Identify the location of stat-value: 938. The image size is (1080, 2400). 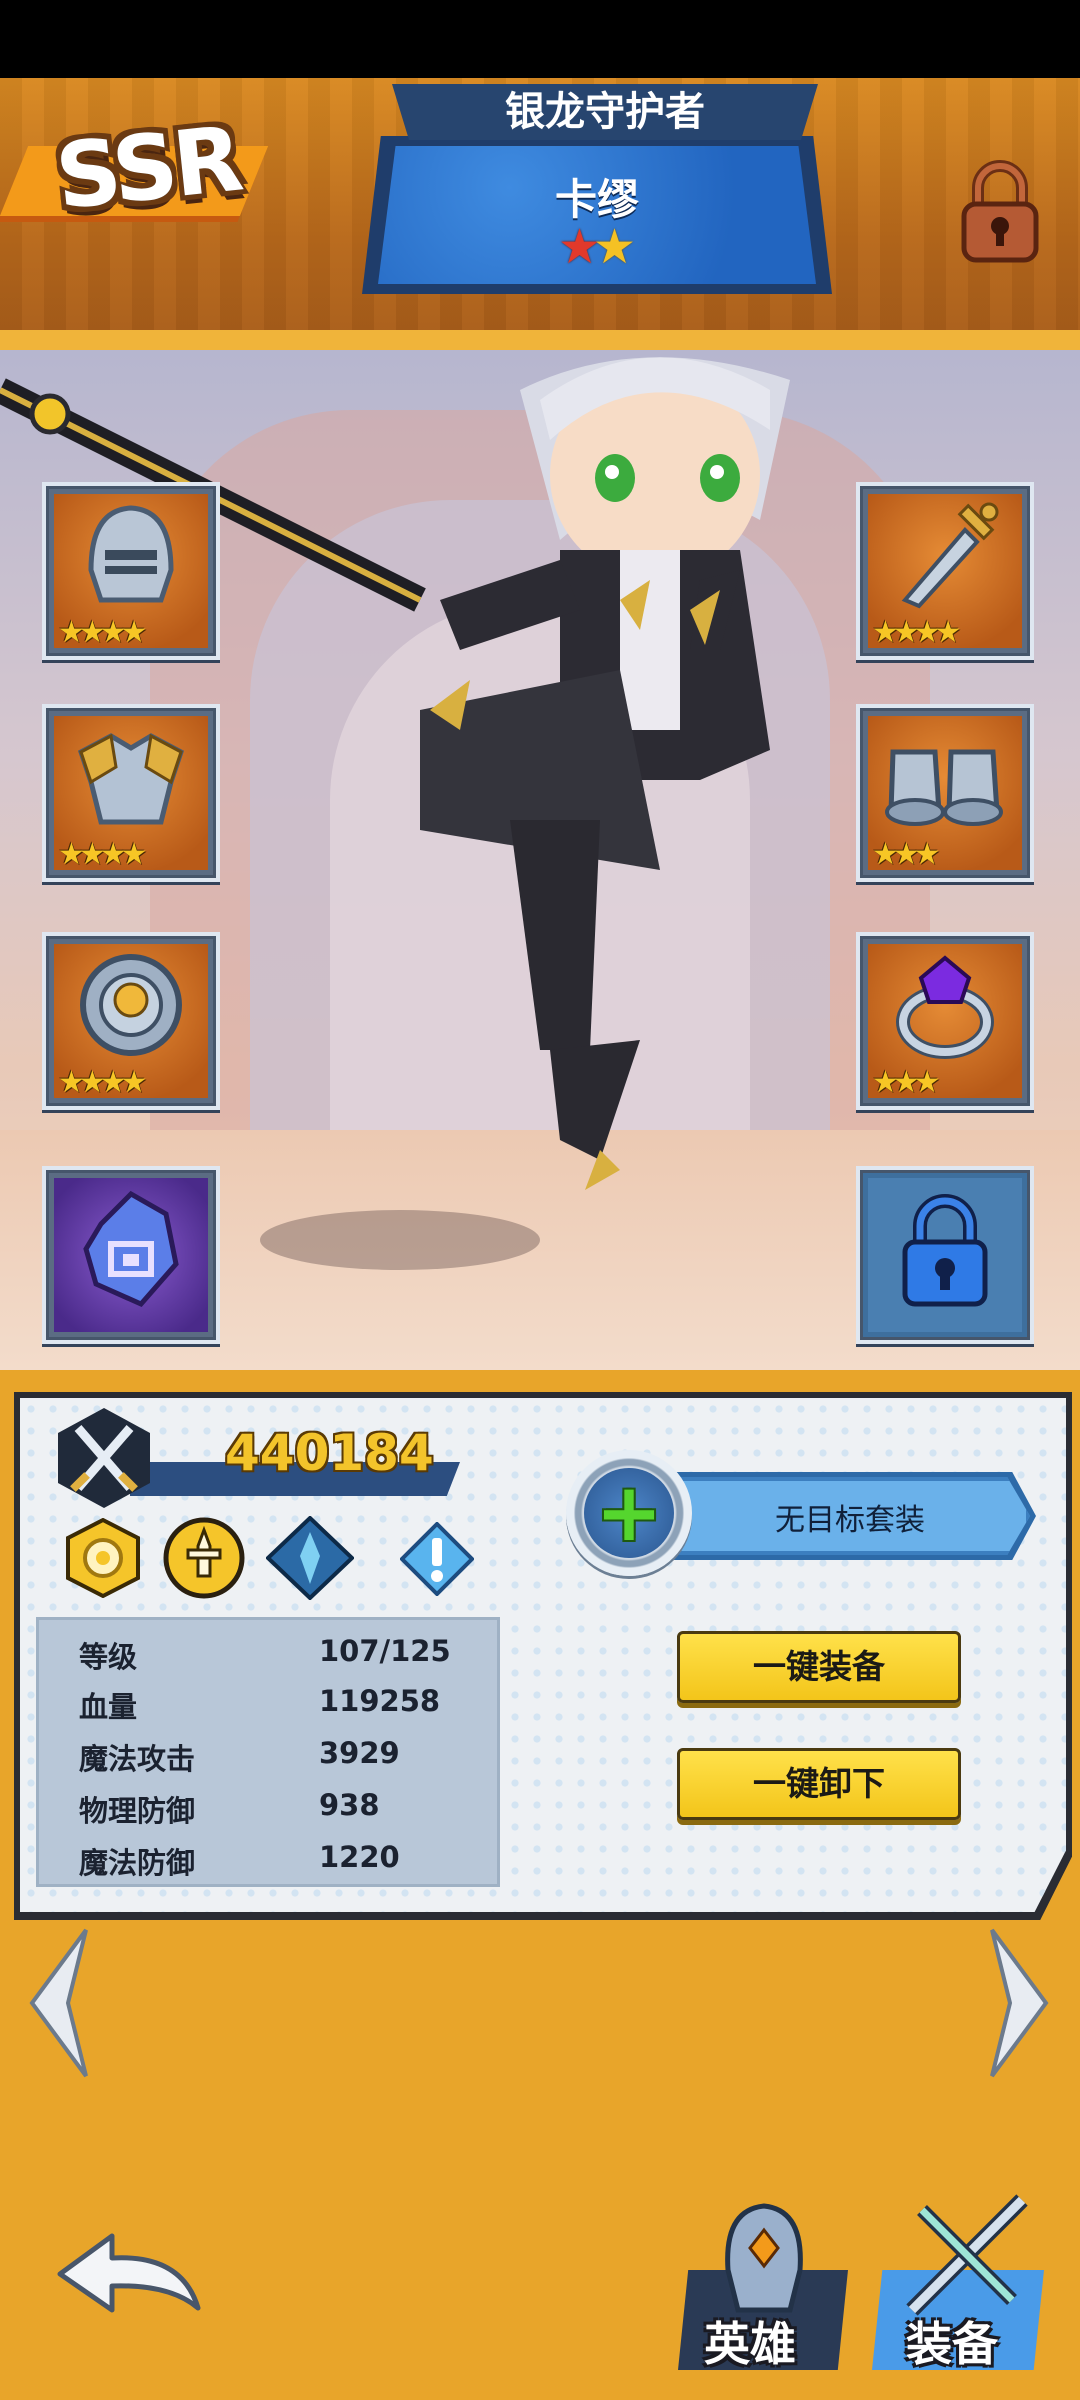
(349, 1805).